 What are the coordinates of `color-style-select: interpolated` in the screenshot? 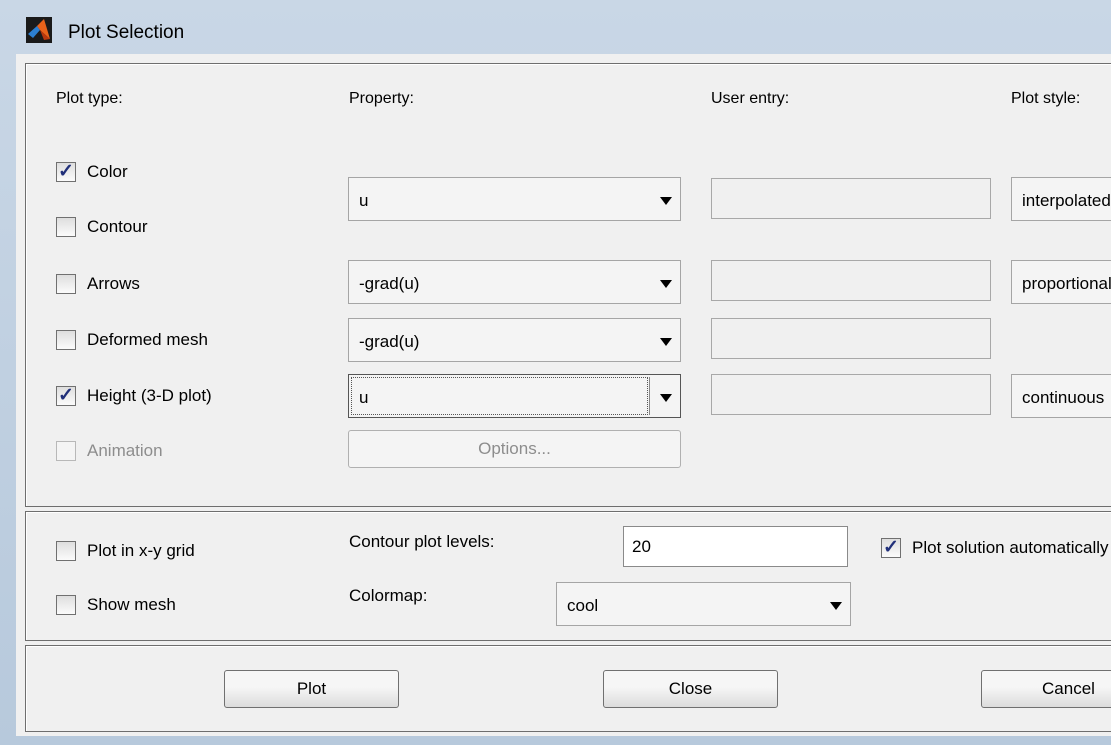 It's located at (1061, 199).